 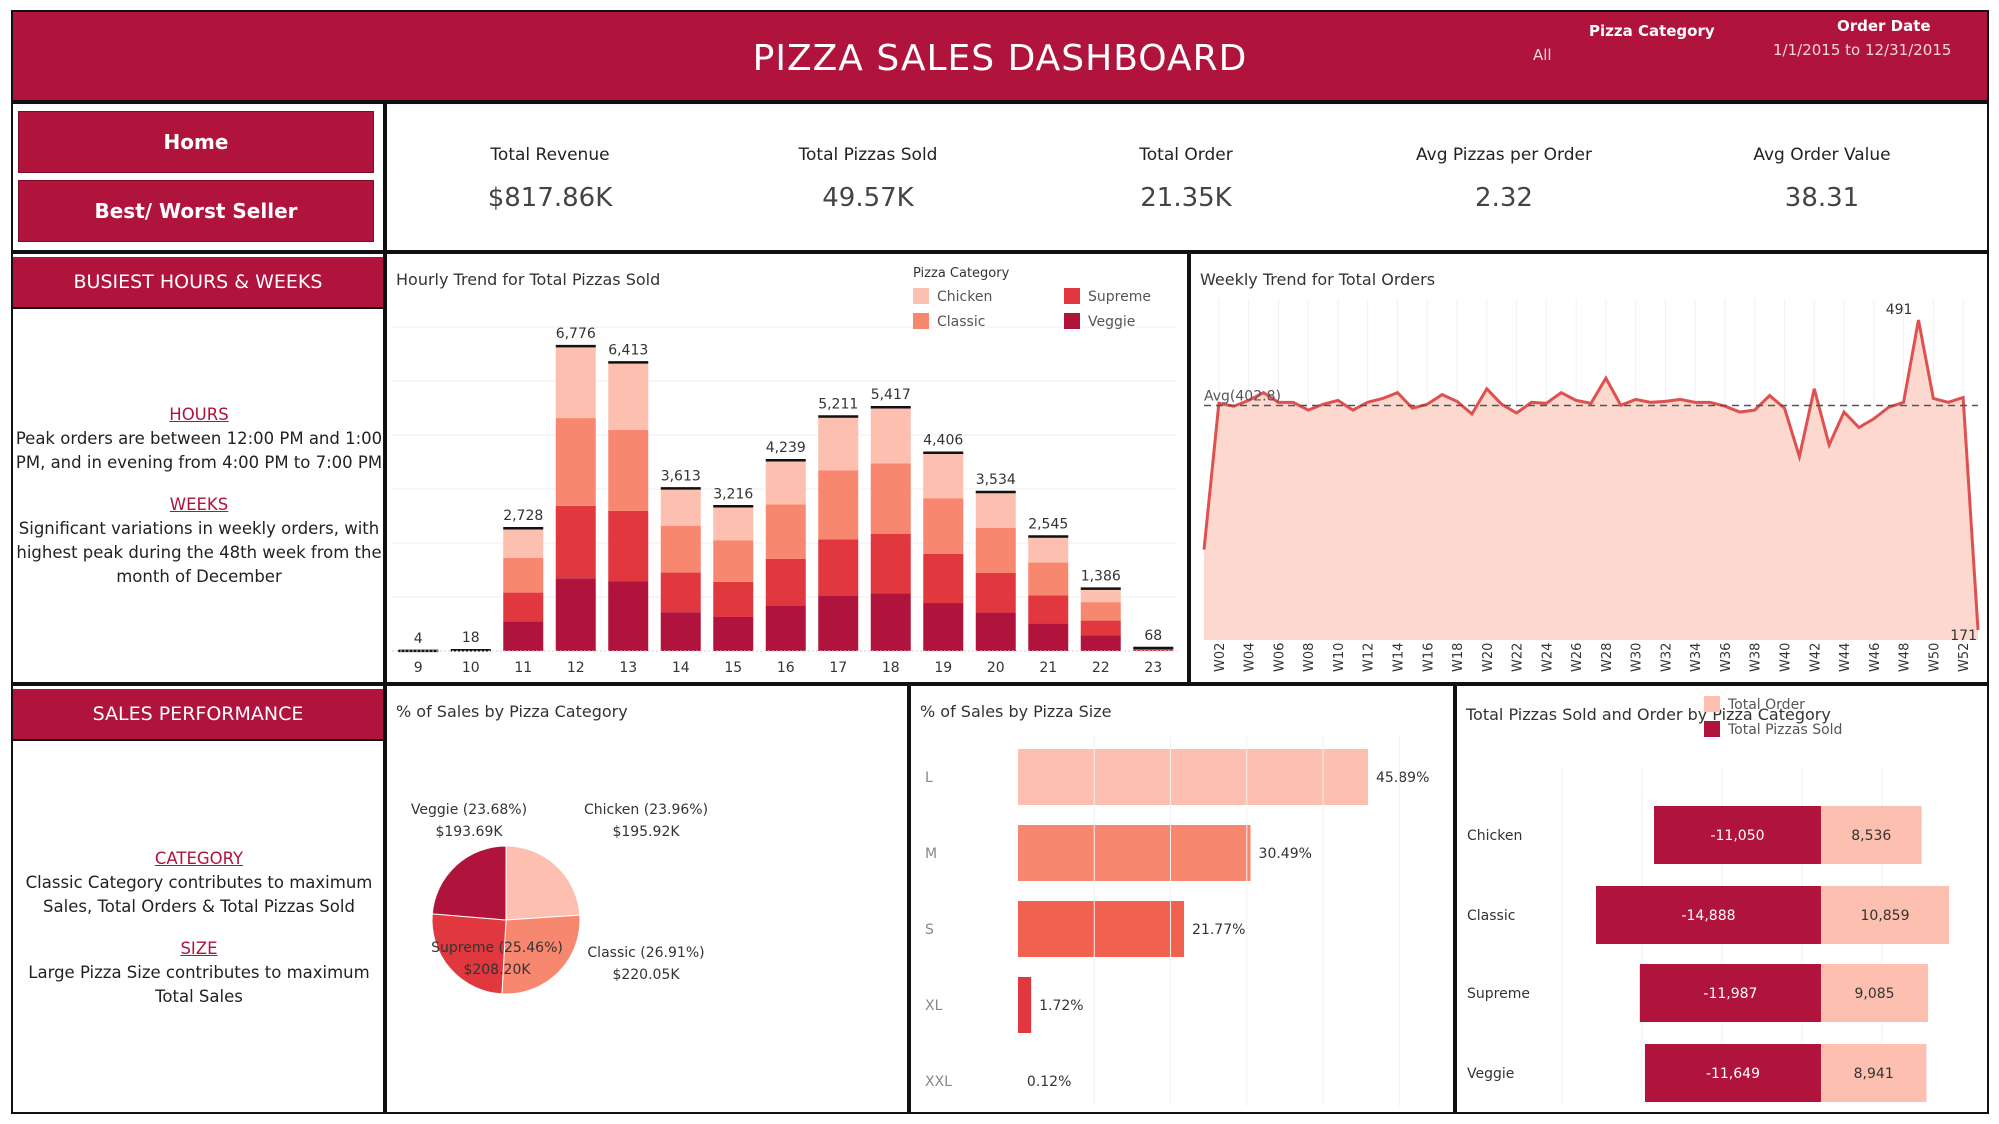 I want to click on bar-total-label: 4, so click(x=418, y=639).